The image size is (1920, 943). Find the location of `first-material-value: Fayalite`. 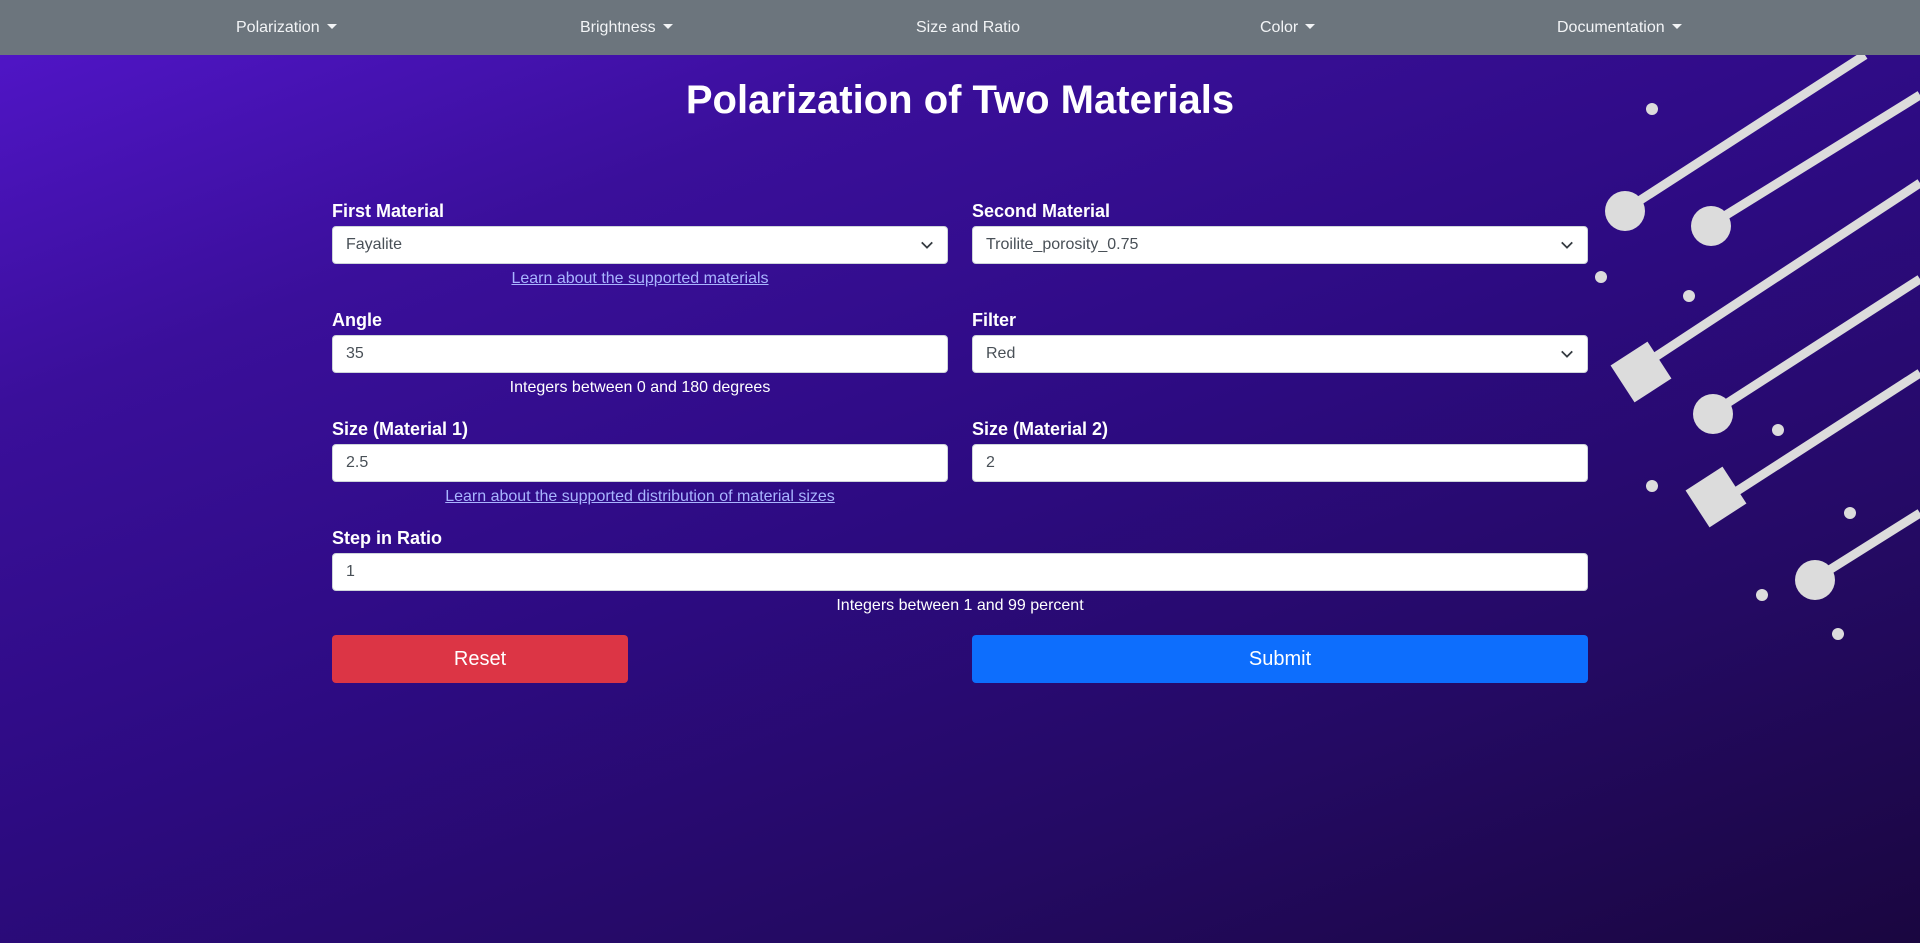

first-material-value: Fayalite is located at coordinates (374, 244).